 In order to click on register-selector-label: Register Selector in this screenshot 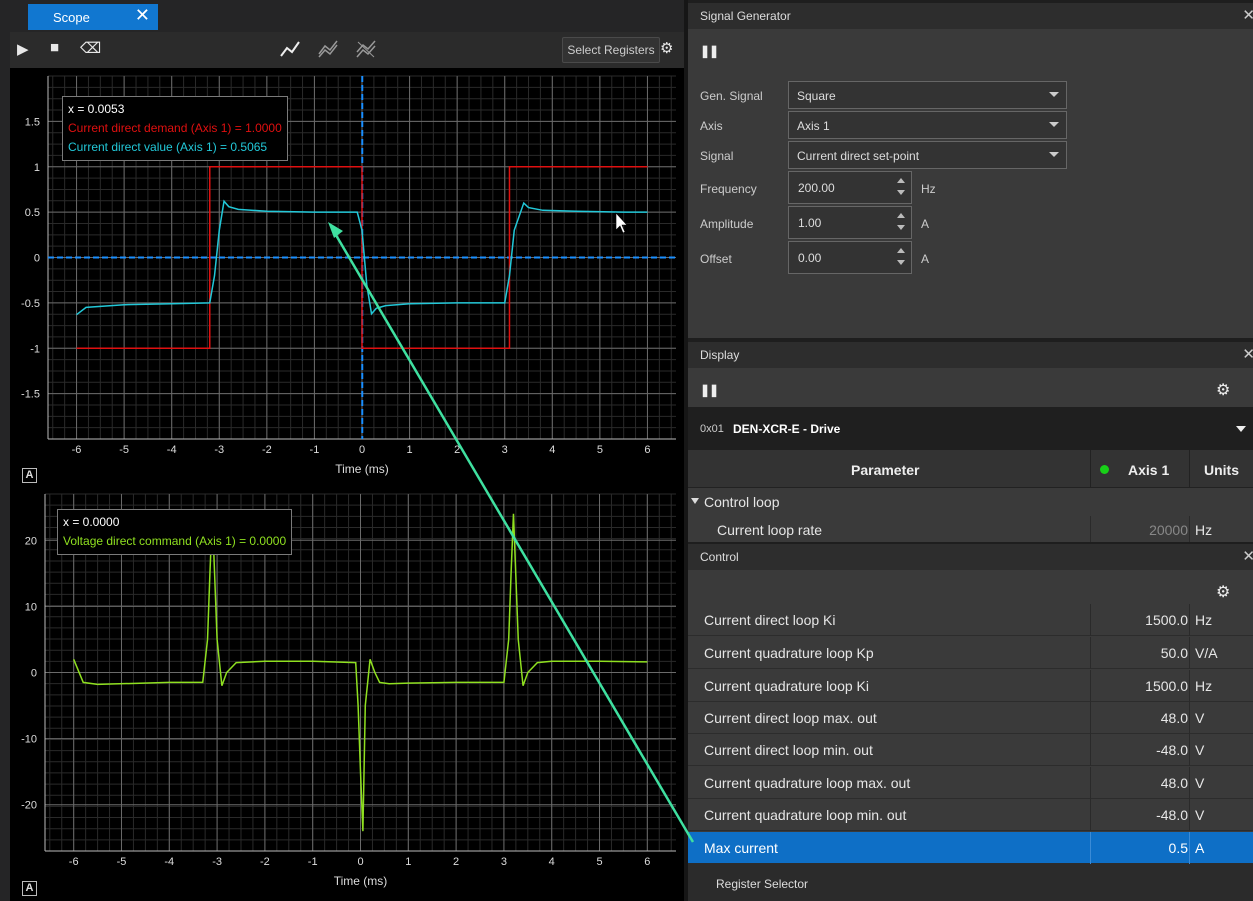, I will do `click(762, 884)`.